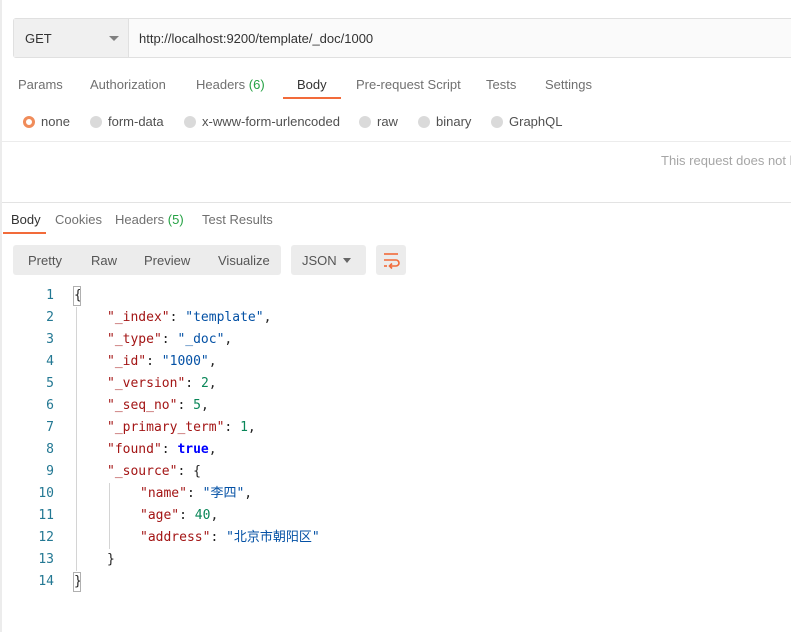  I want to click on radio-none: none, so click(46, 121).